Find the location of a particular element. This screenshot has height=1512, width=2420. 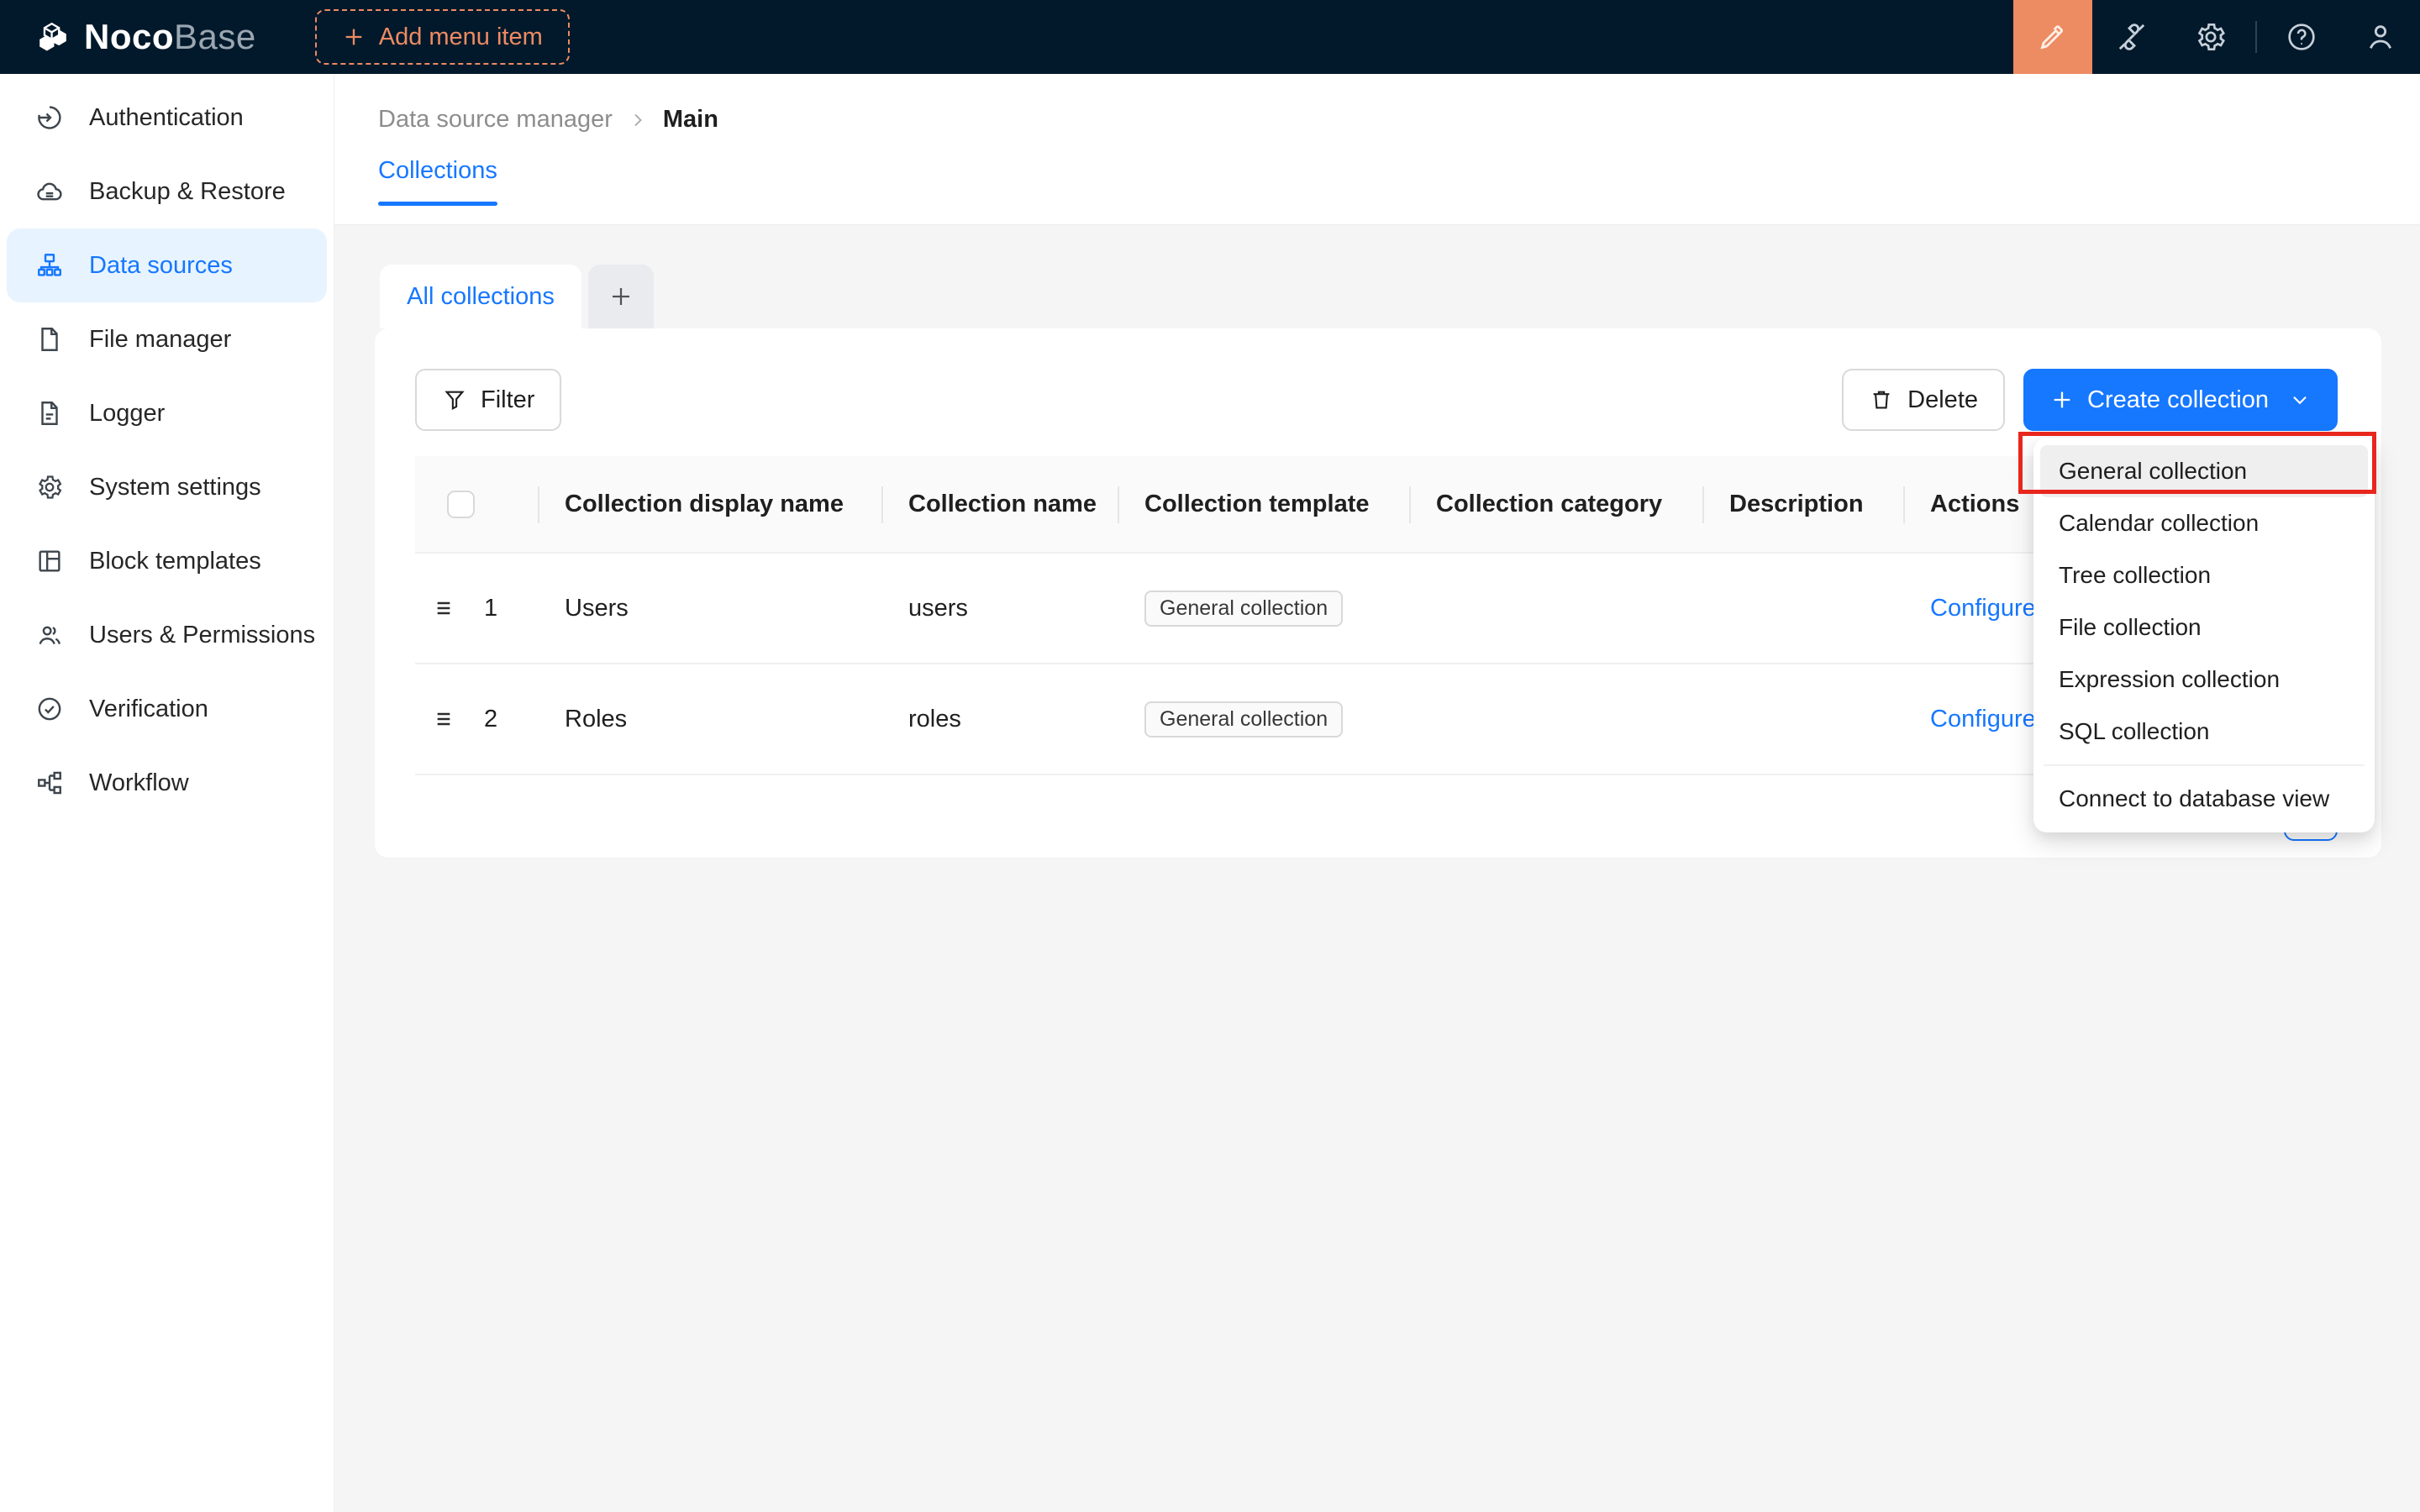

sidebar-item-label: Data sources is located at coordinates (161, 265).